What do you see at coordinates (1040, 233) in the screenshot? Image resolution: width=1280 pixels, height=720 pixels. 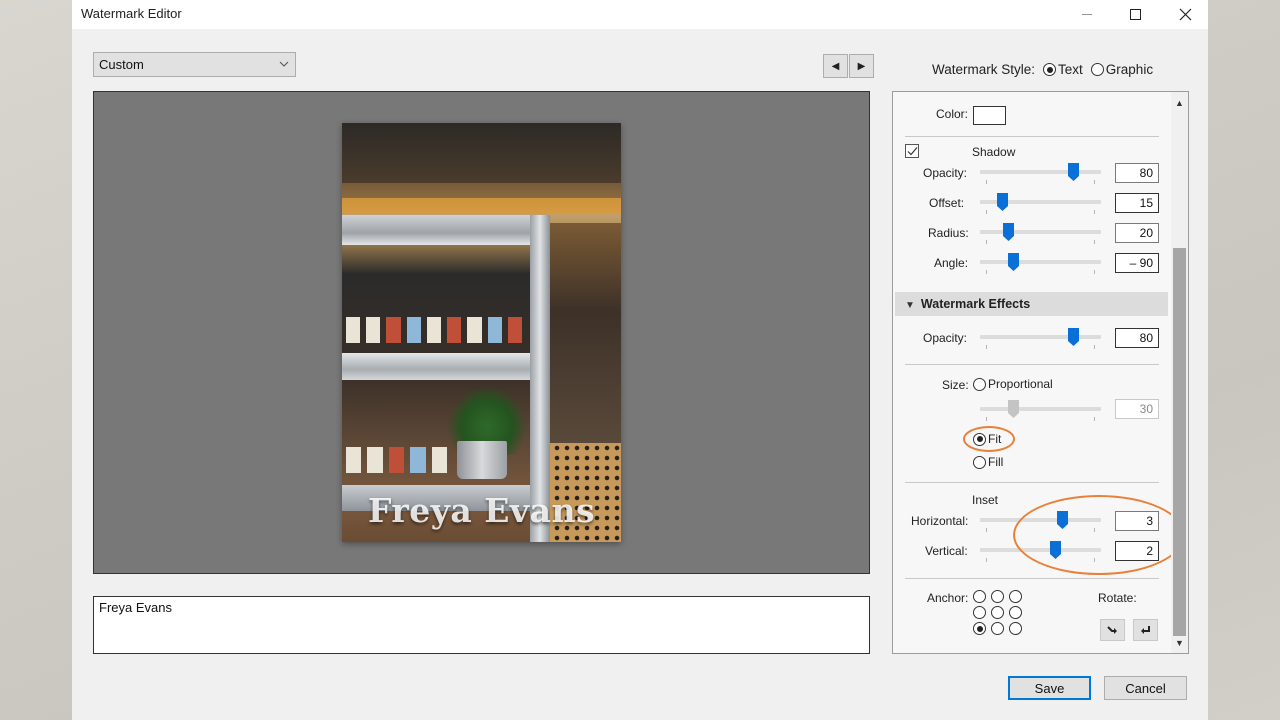 I see `shadow-radius-slider` at bounding box center [1040, 233].